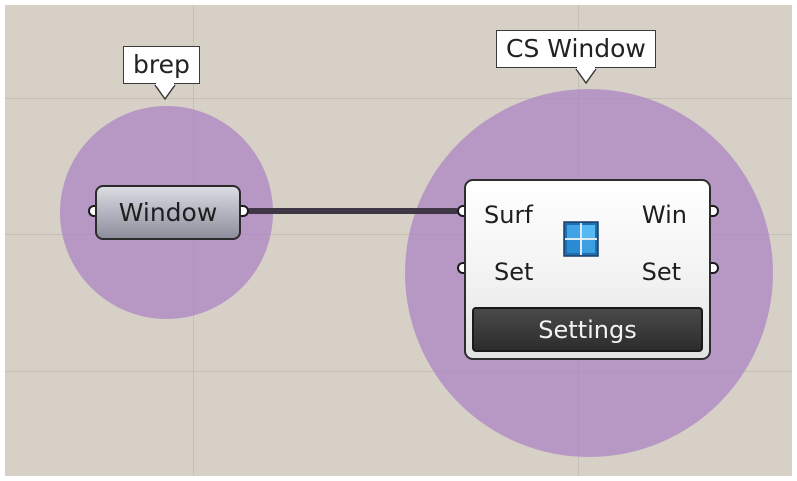 This screenshot has height=481, width=797. I want to click on grid-line, so click(398, 98).